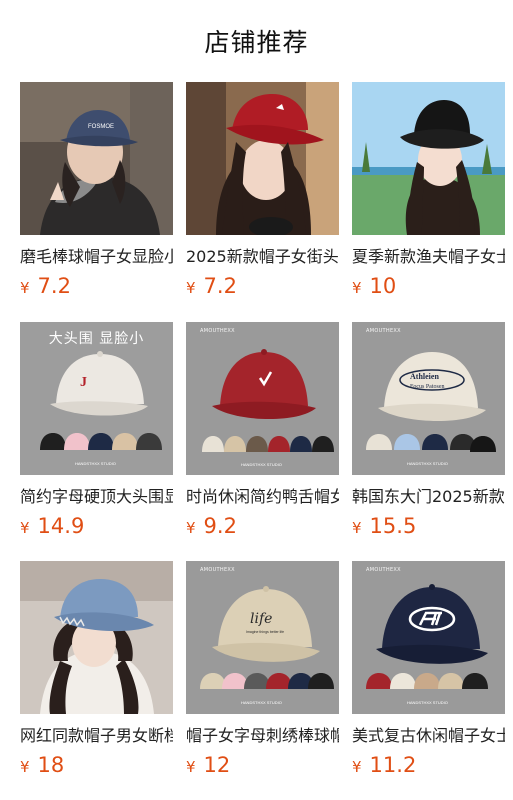 This screenshot has width=513, height=800. I want to click on page-header: 店铺推荐, so click(256, 41).